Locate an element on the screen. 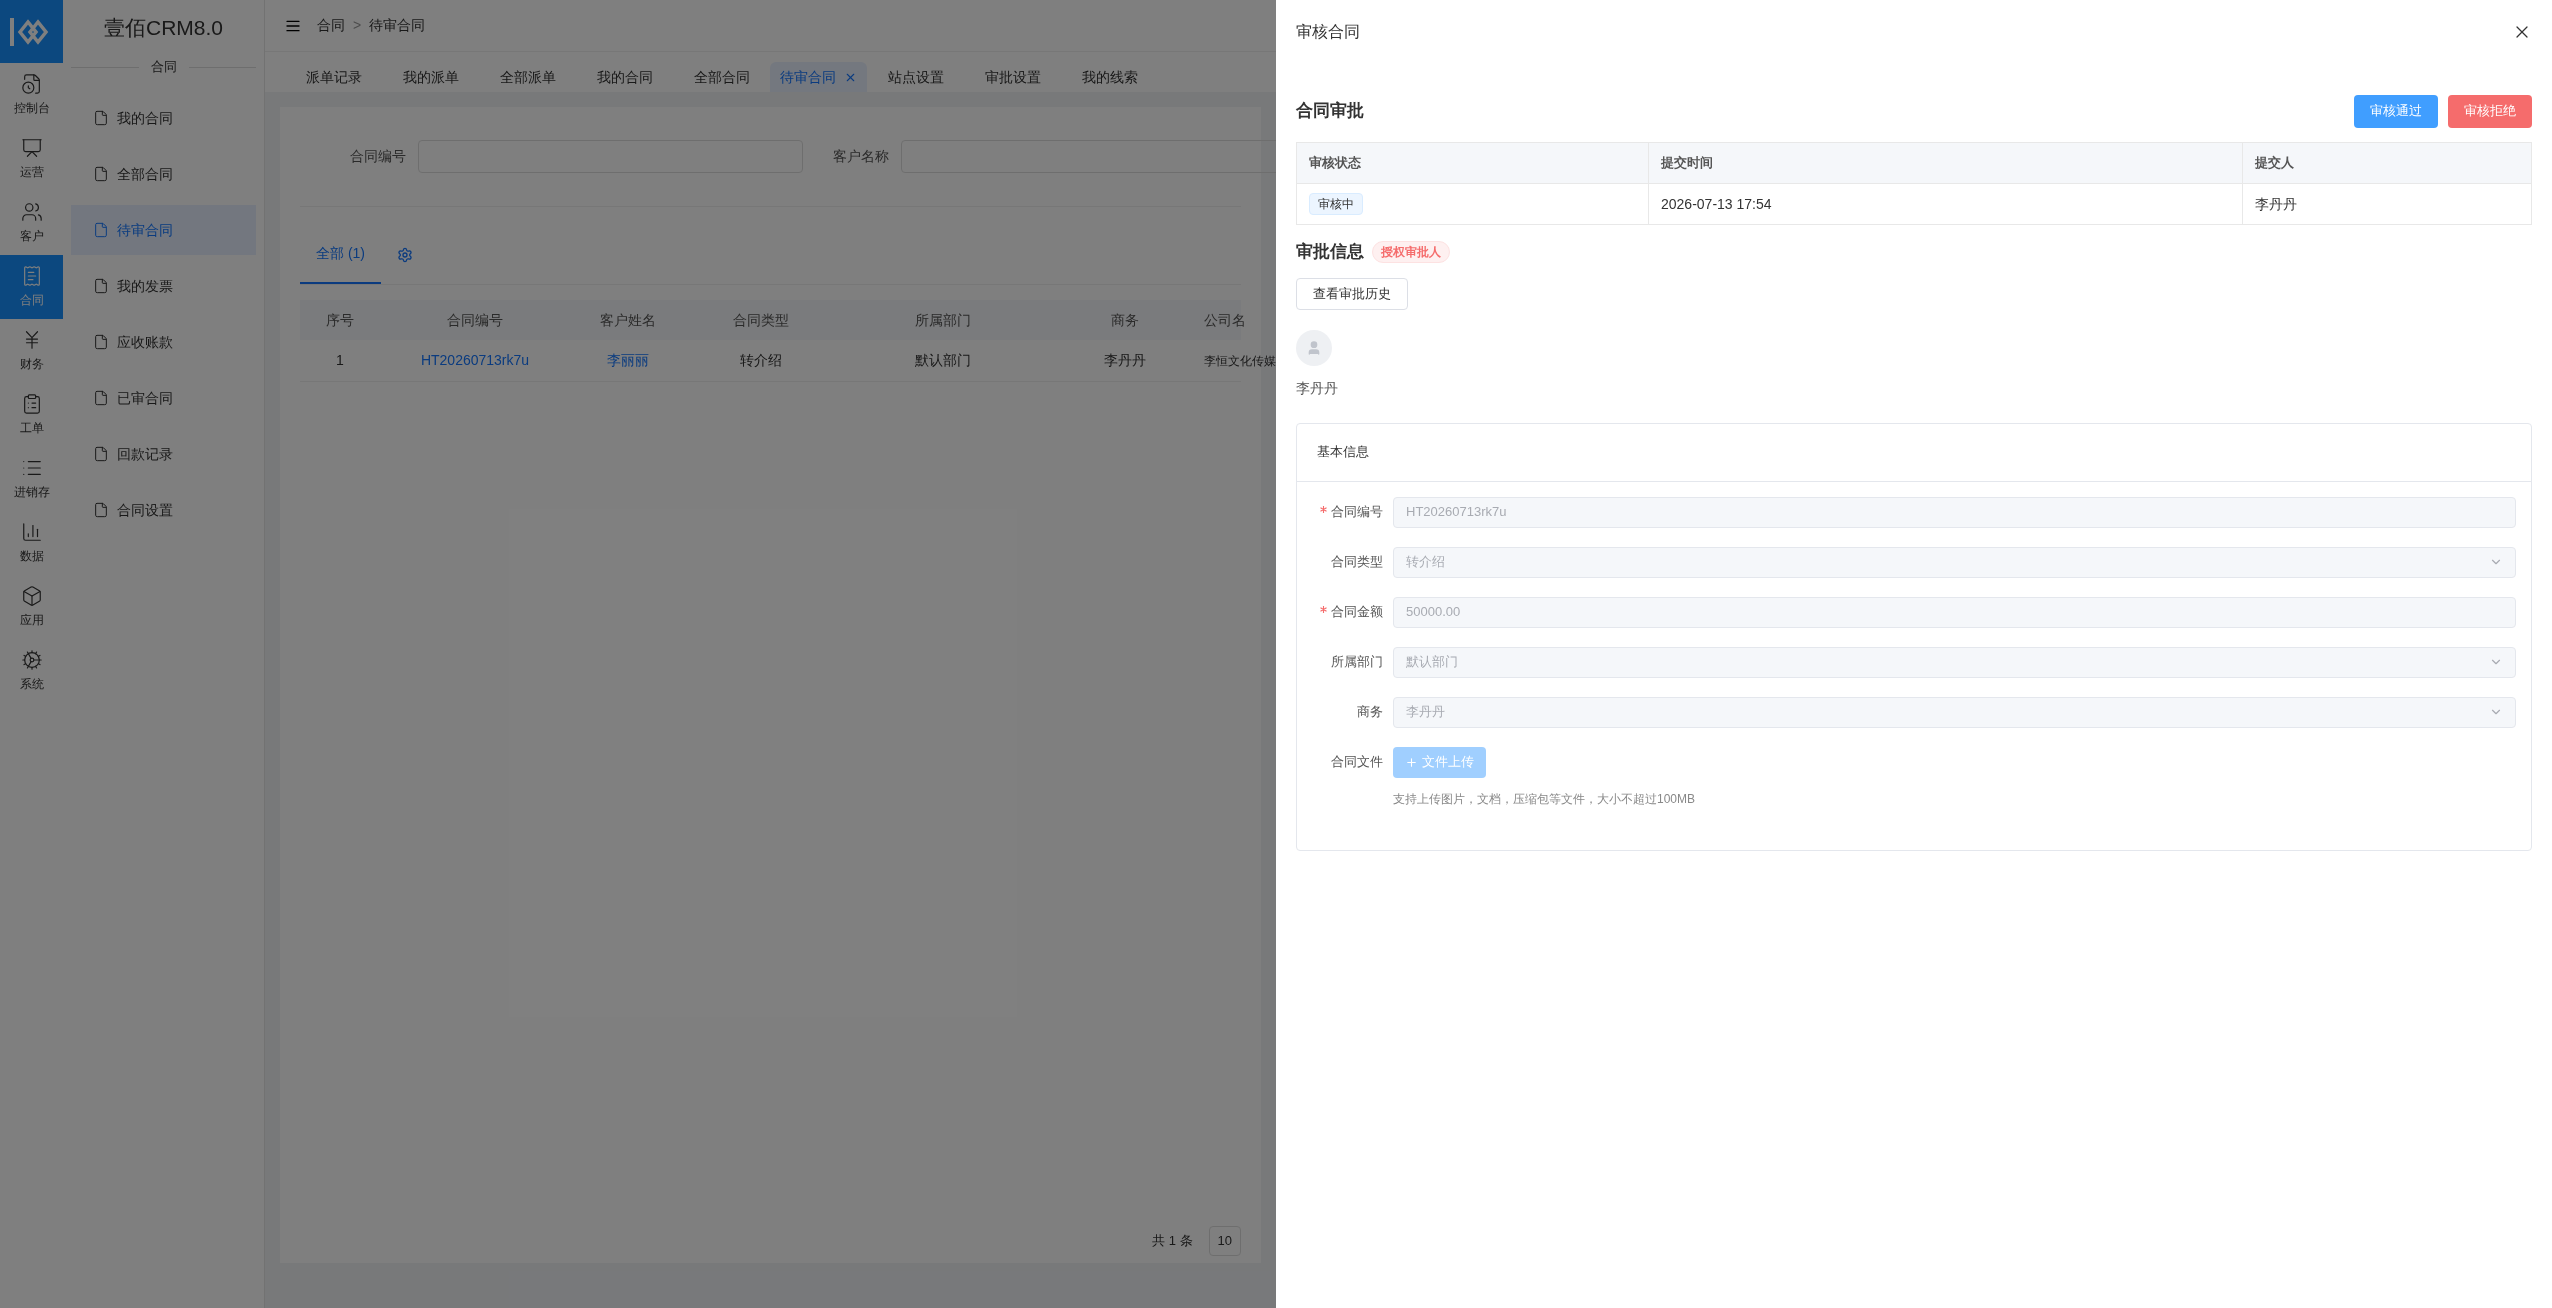 This screenshot has width=2552, height=1308. page-size-select: 10 is located at coordinates (1224, 1241).